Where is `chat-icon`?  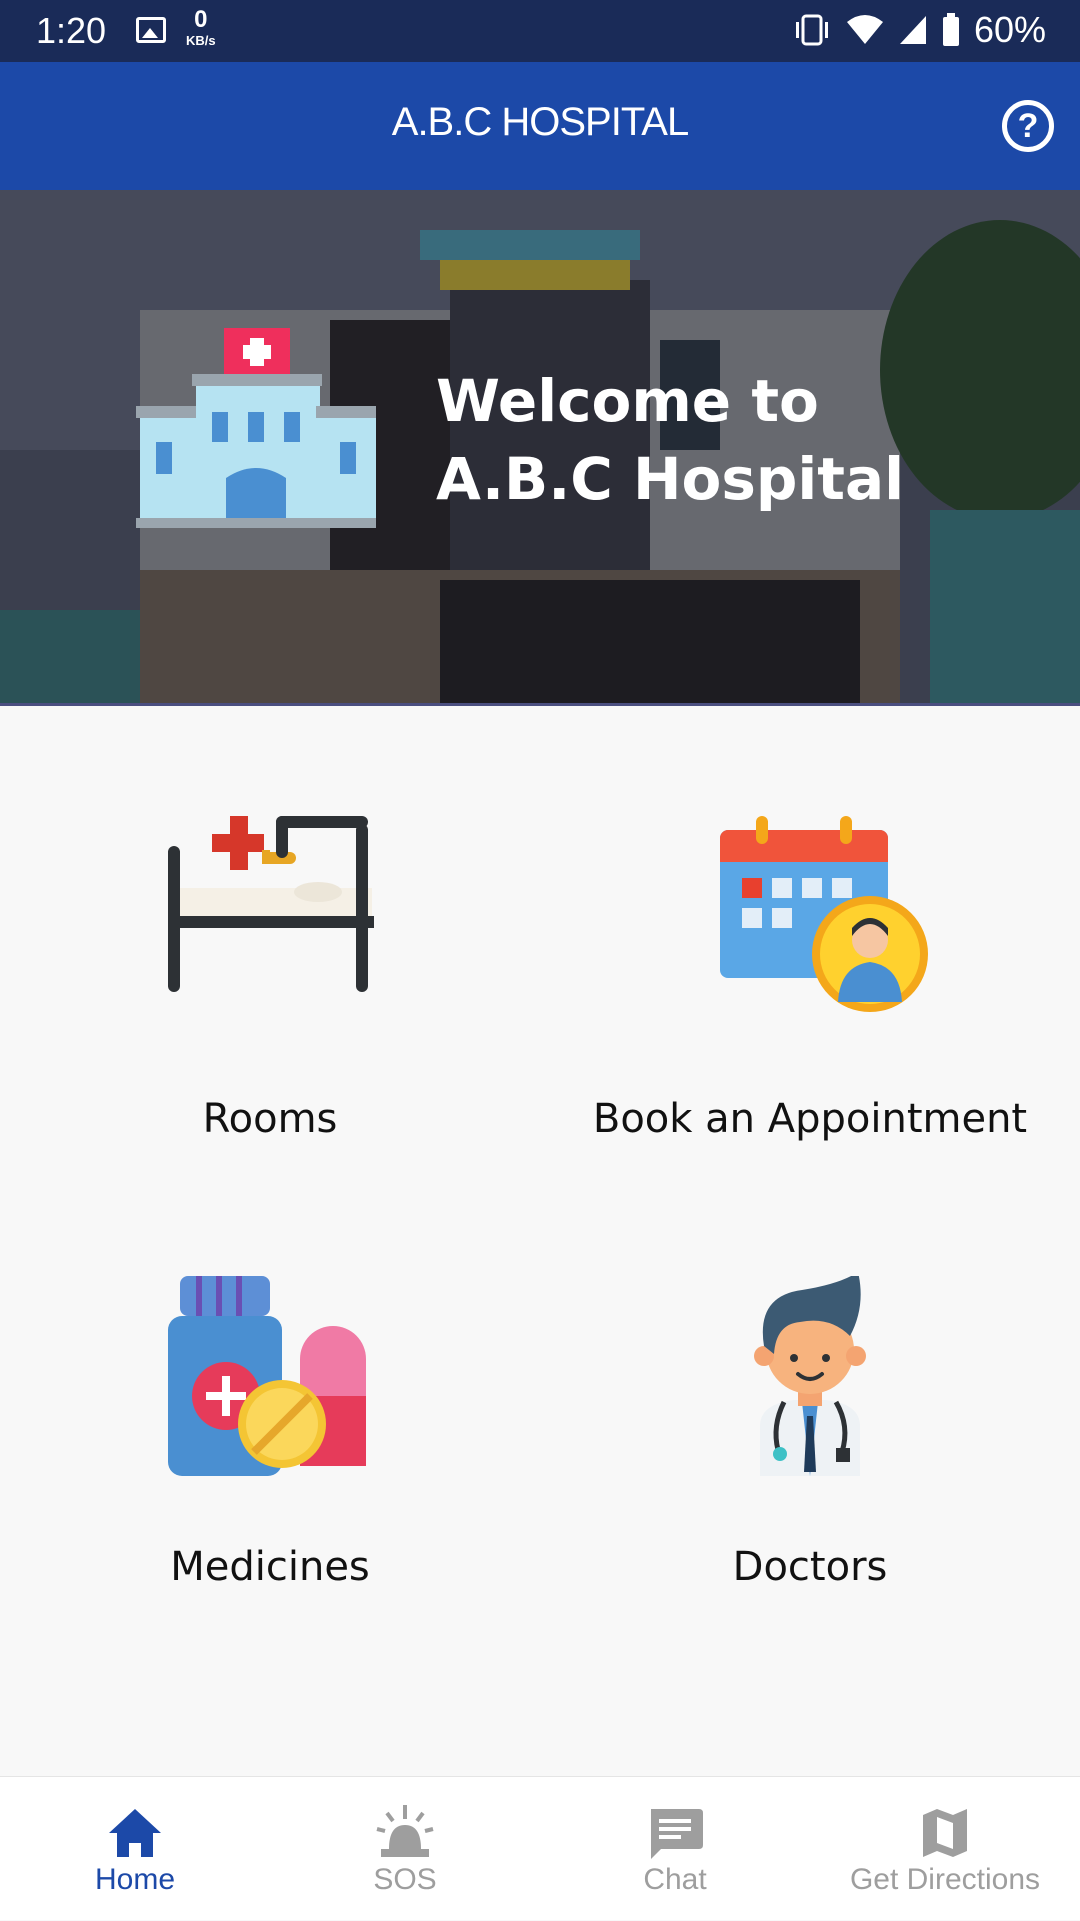
chat-icon is located at coordinates (677, 1834).